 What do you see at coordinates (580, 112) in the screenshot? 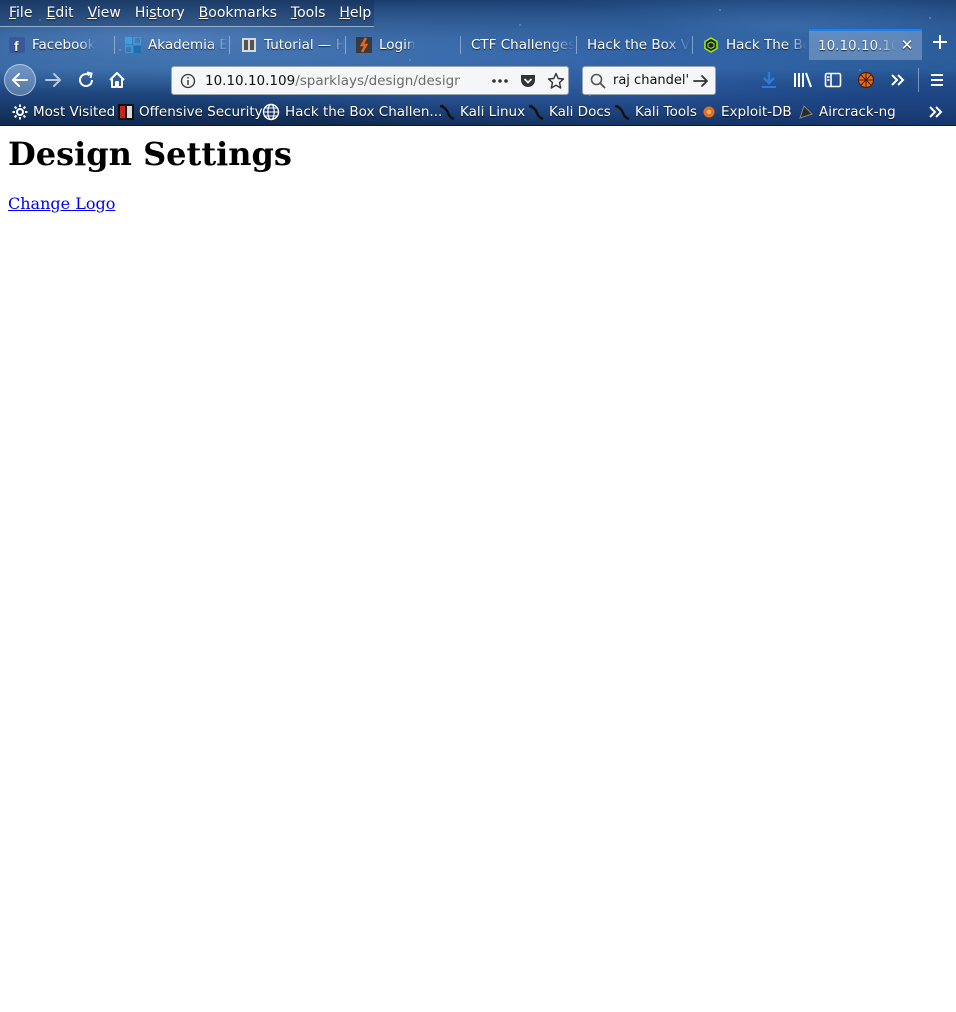
I see `bookmark-label: Kali Docs` at bounding box center [580, 112].